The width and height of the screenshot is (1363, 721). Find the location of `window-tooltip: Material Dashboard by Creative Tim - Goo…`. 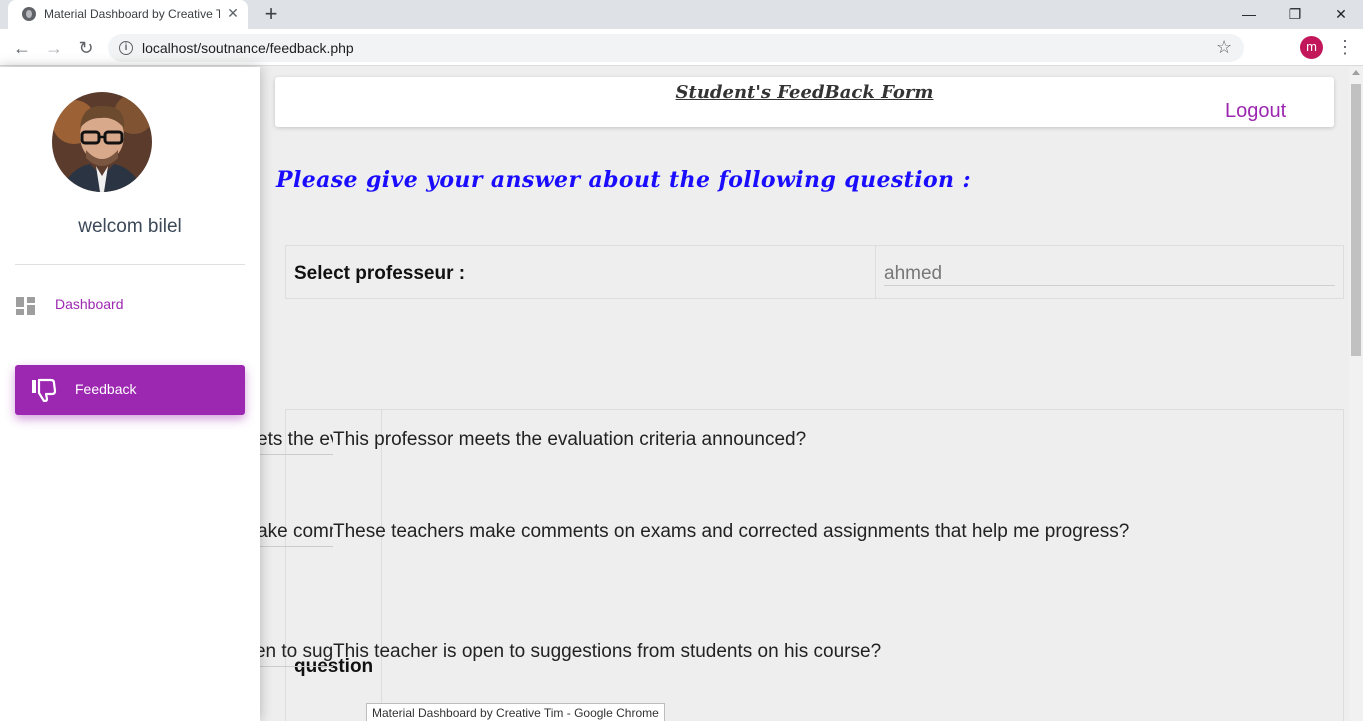

window-tooltip: Material Dashboard by Creative Tim - Goo… is located at coordinates (515, 712).